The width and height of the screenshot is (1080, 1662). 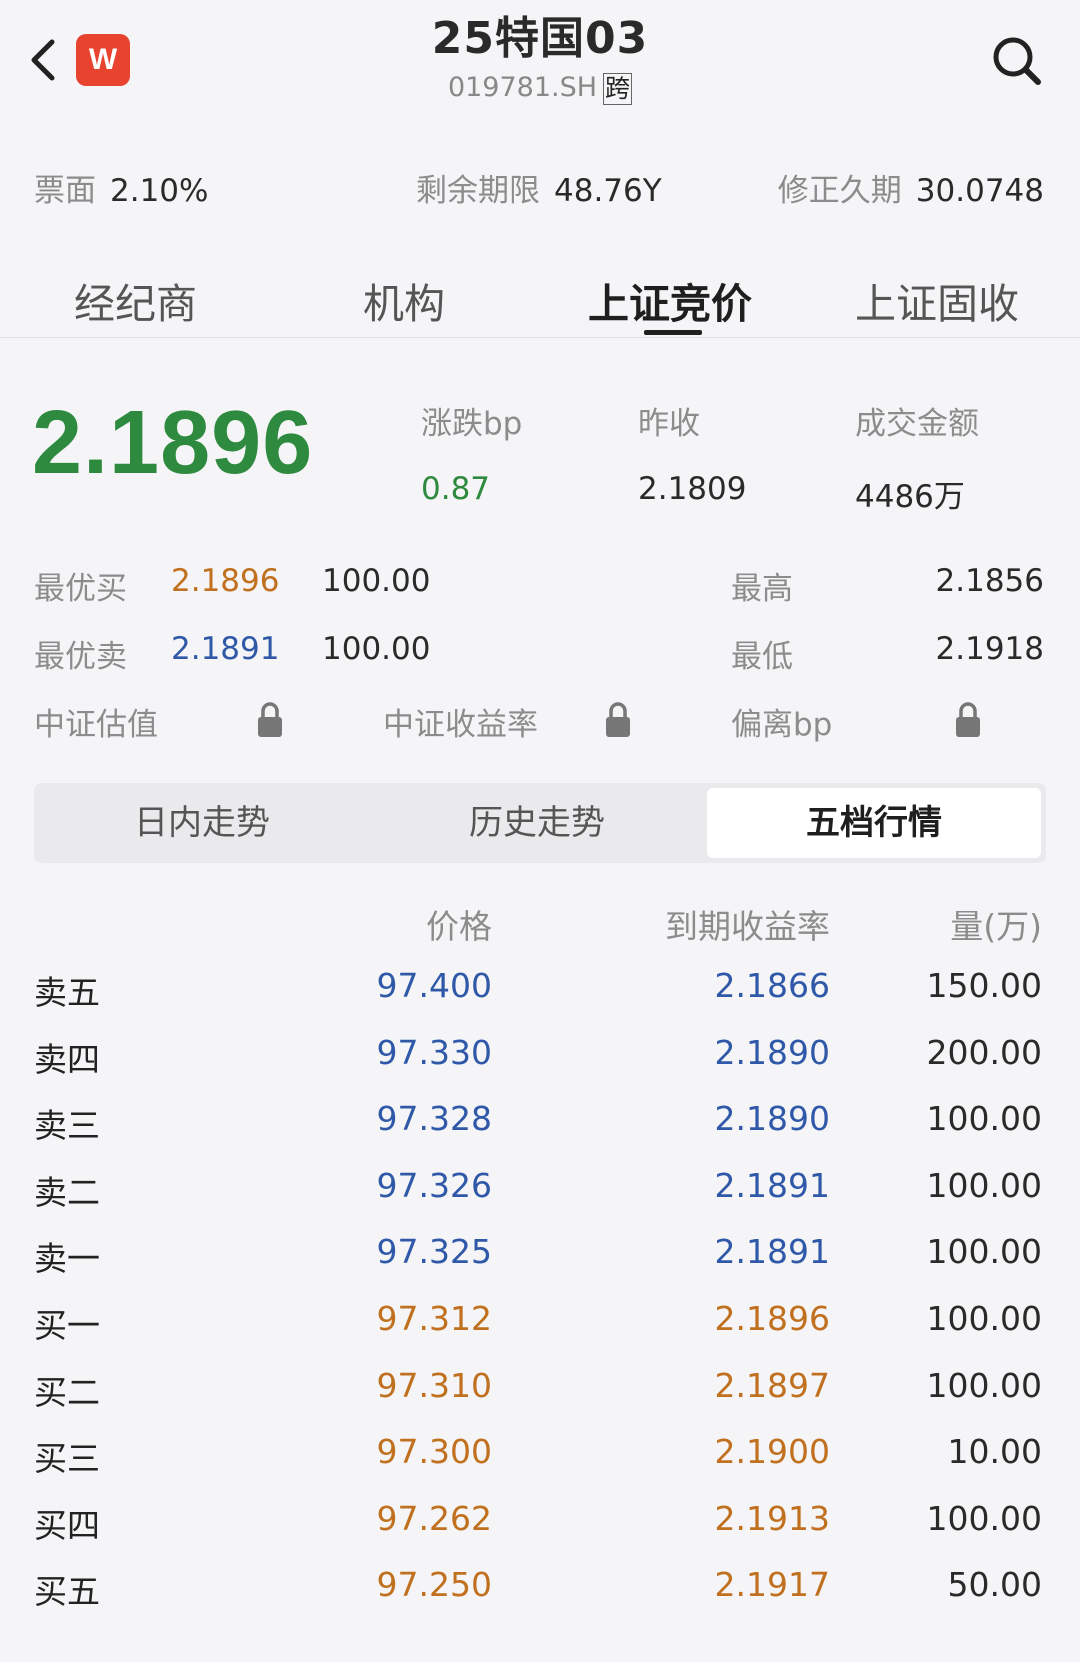 I want to click on high-value: 2.1856, so click(x=989, y=581).